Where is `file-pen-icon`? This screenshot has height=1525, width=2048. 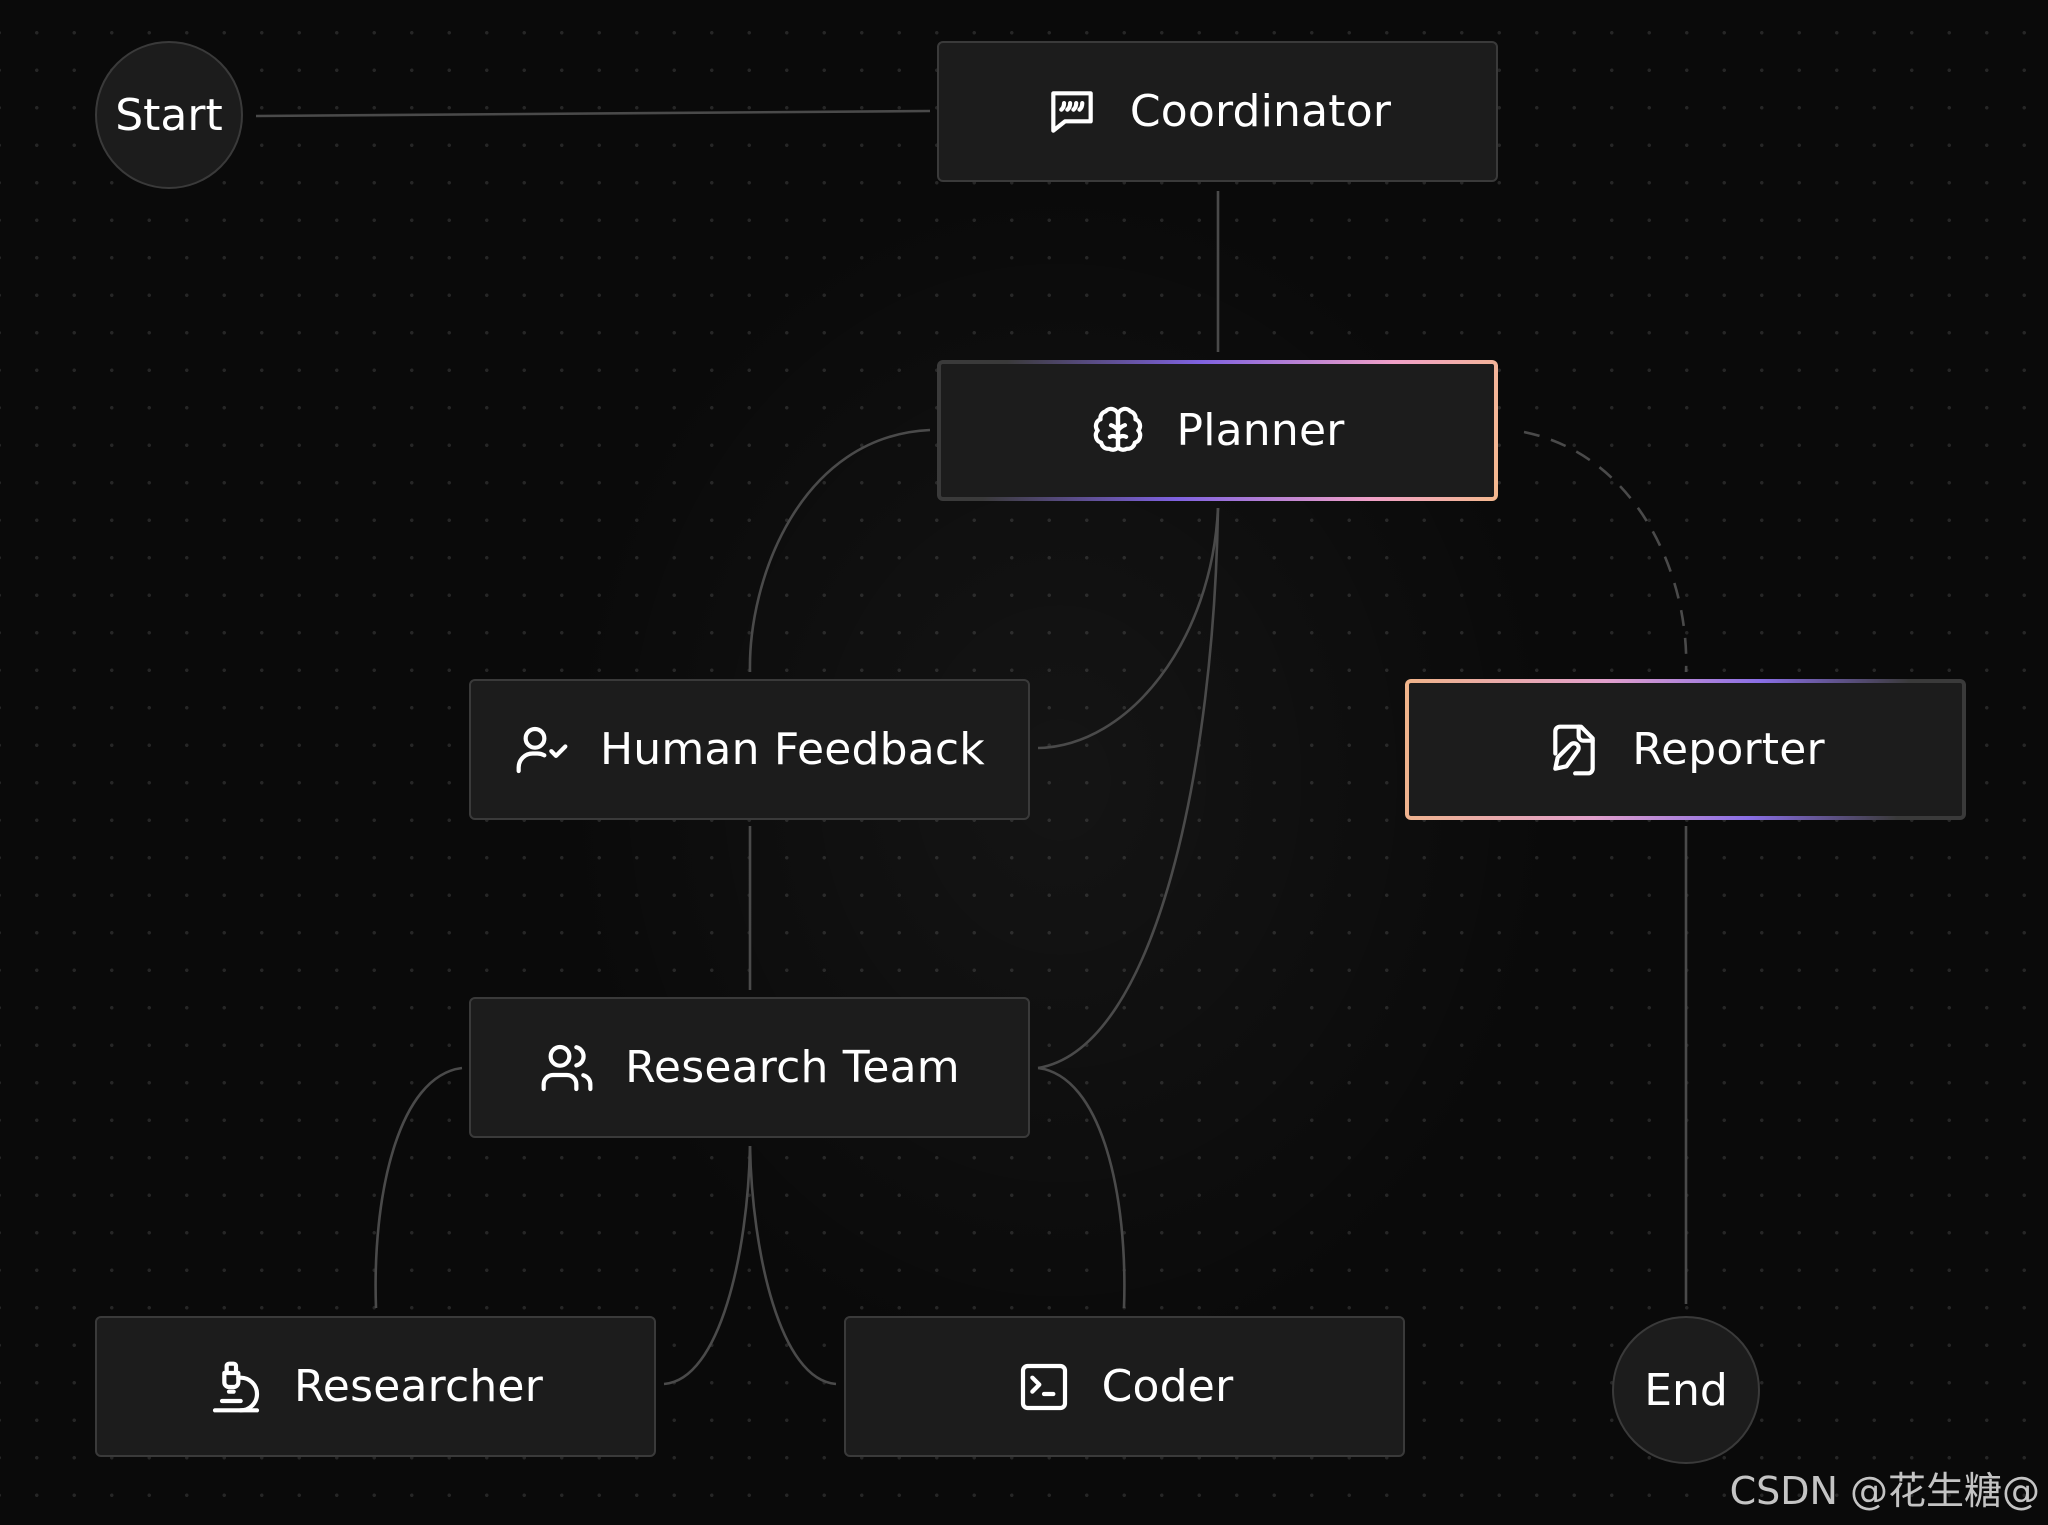
file-pen-icon is located at coordinates (1574, 750).